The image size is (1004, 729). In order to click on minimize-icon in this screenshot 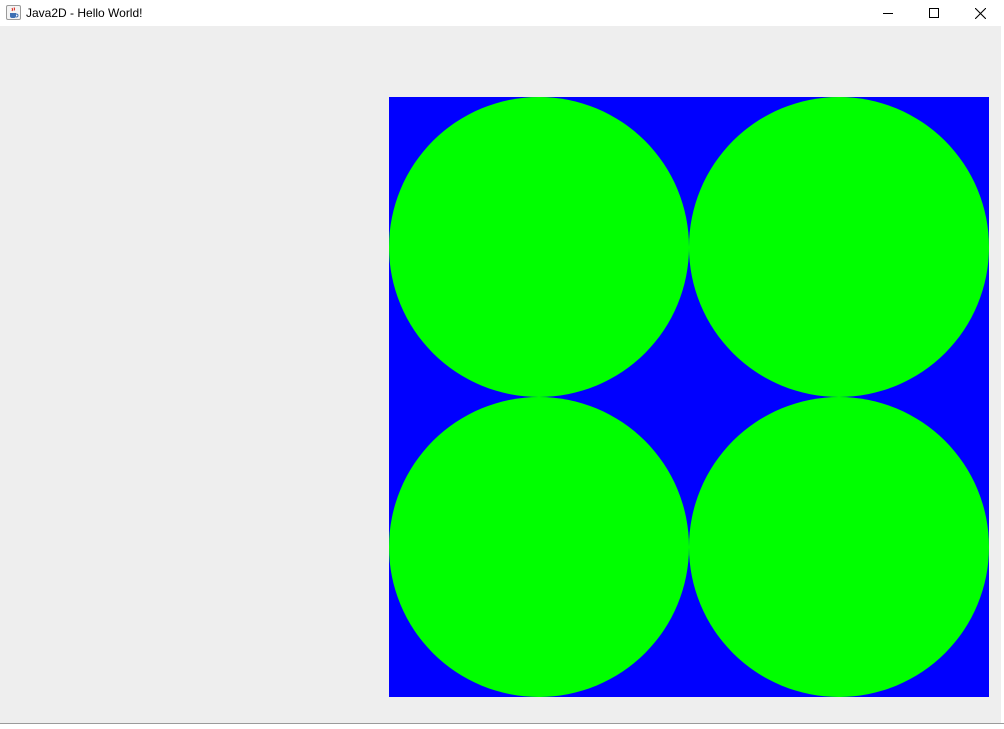, I will do `click(888, 13)`.